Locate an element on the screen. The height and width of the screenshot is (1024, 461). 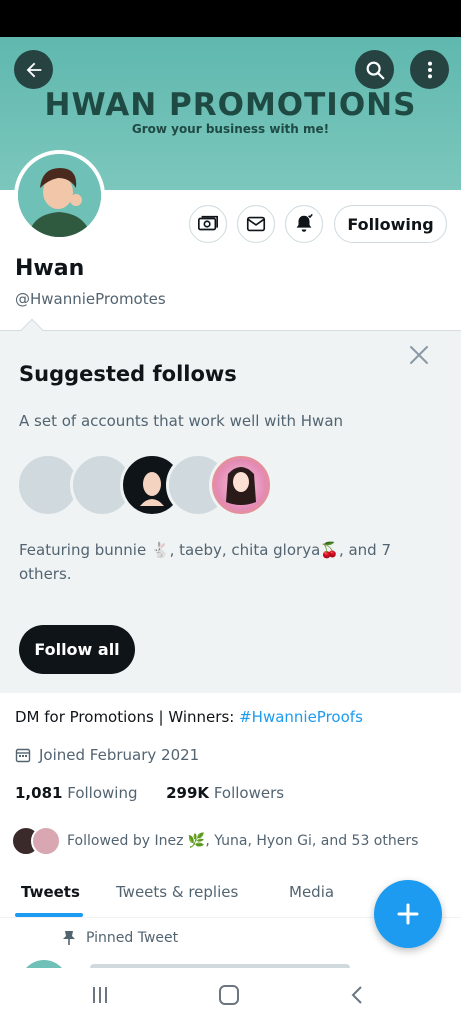
follow-all-button: Follow all is located at coordinates (77, 649).